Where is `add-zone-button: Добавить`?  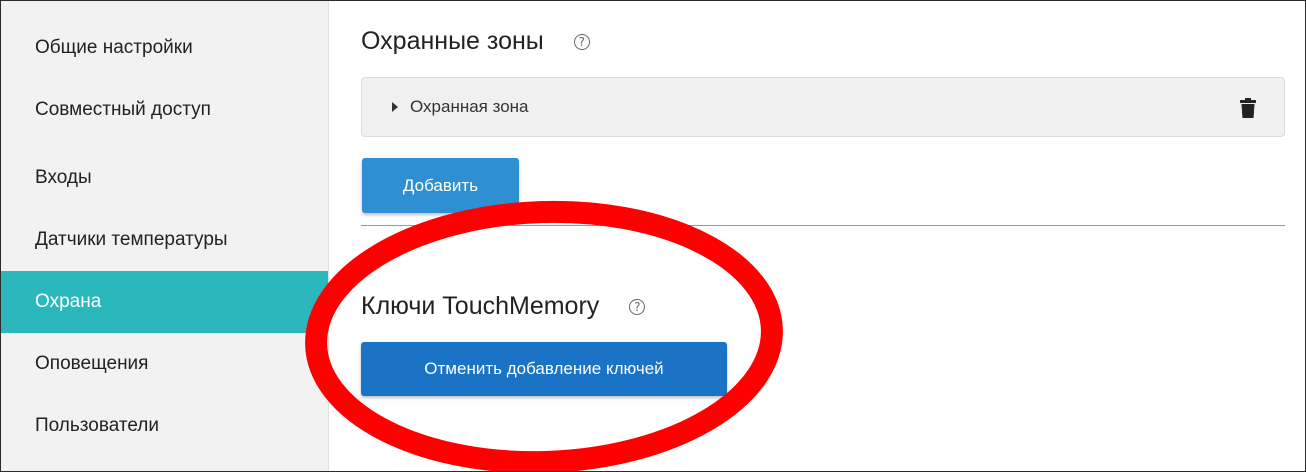
add-zone-button: Добавить is located at coordinates (440, 185).